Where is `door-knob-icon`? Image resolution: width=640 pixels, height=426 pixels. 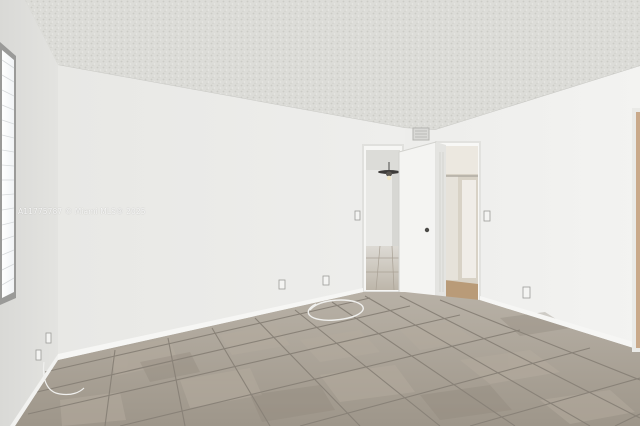
door-knob-icon is located at coordinates (427, 230).